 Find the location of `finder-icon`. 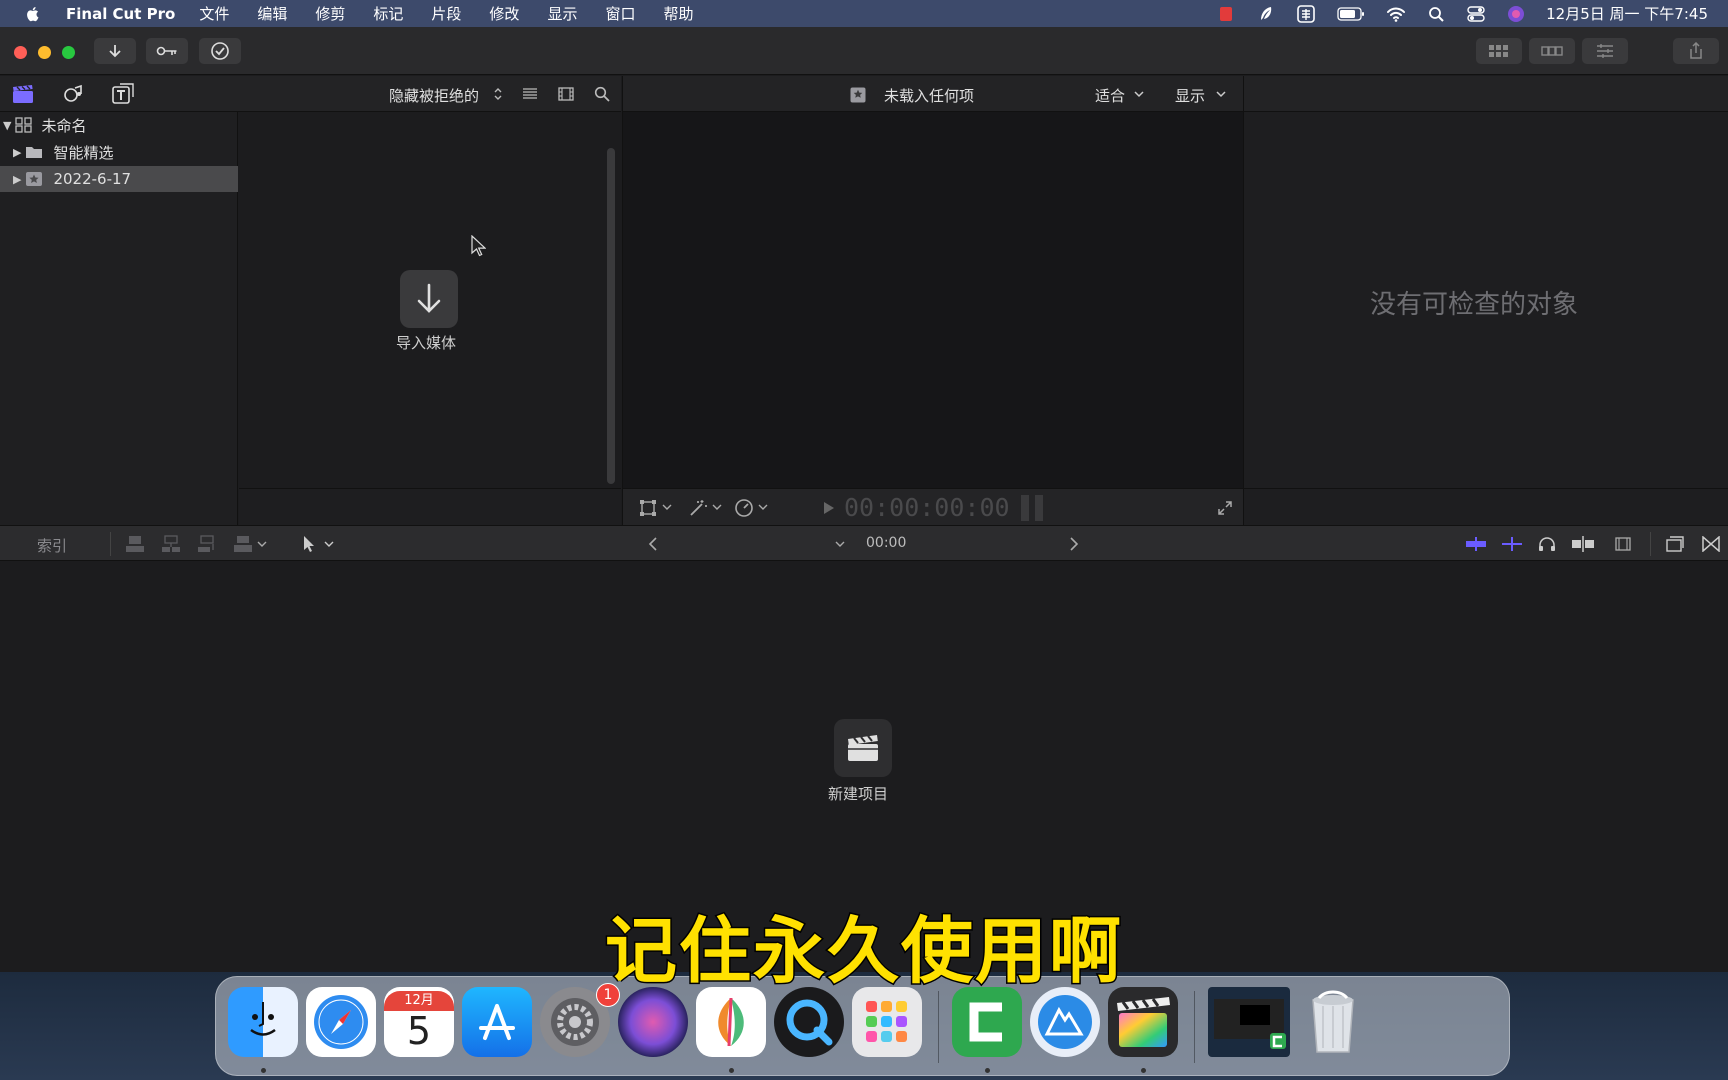

finder-icon is located at coordinates (263, 1022).